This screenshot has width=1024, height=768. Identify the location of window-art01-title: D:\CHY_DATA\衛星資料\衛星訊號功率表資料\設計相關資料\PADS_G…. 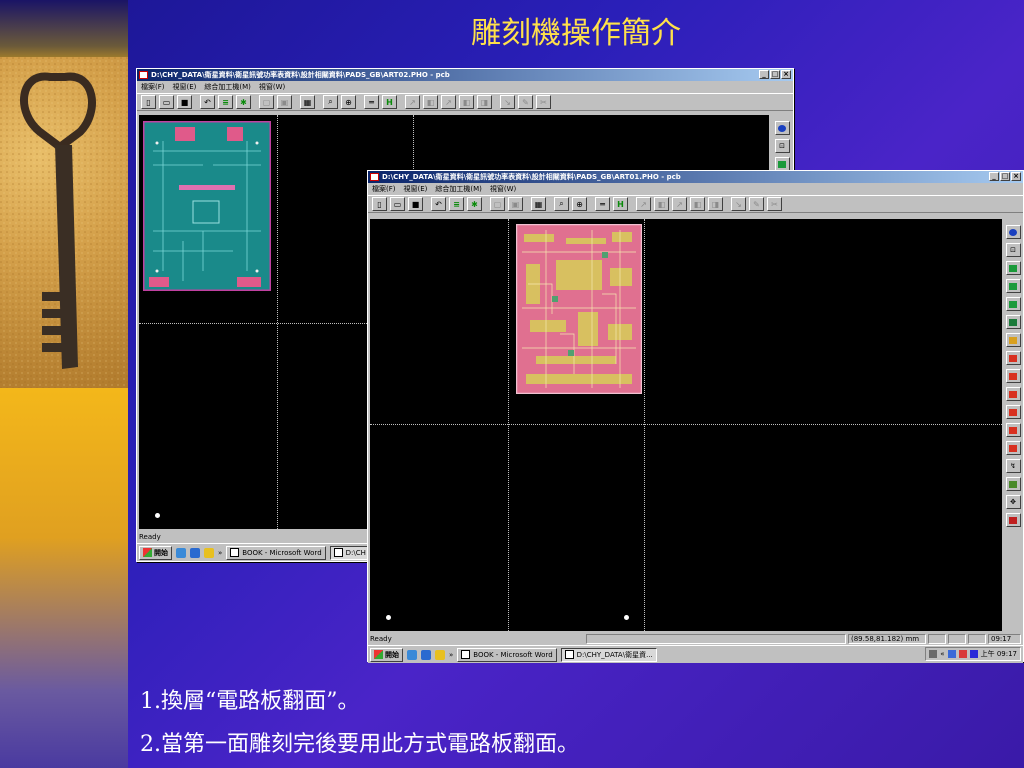
(531, 177).